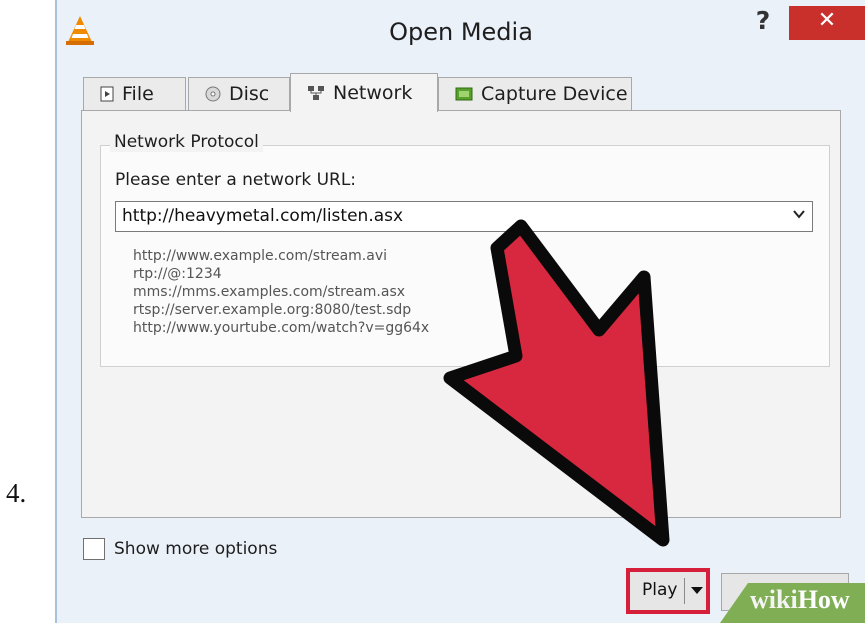  What do you see at coordinates (827, 20) in the screenshot?
I see `close-icon: ✕` at bounding box center [827, 20].